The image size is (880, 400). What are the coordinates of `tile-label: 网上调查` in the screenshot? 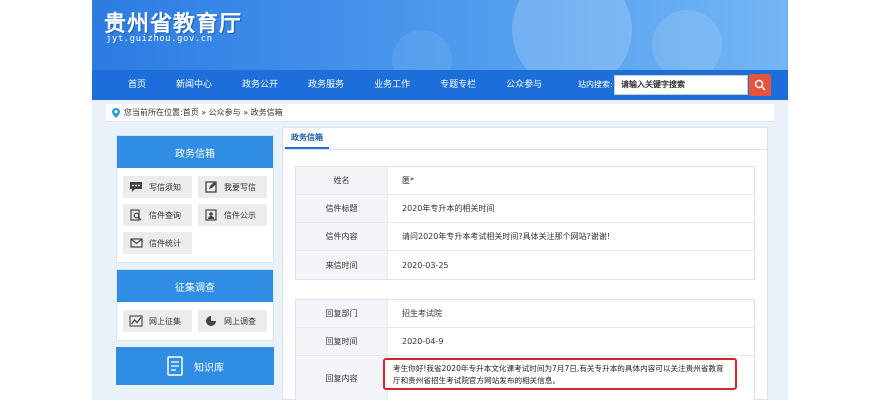 It's located at (240, 321).